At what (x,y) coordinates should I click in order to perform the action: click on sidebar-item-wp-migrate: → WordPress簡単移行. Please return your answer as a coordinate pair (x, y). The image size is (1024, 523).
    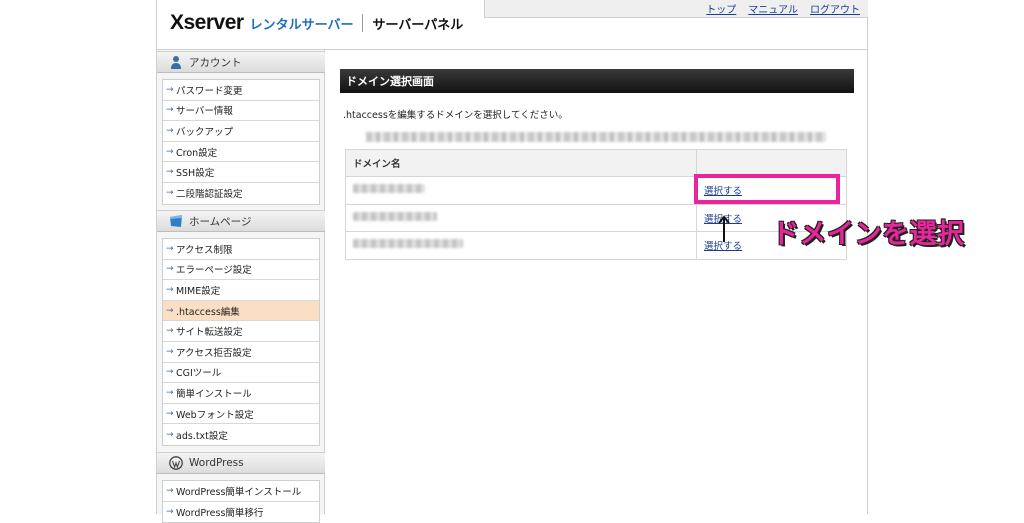
    Looking at the image, I should click on (241, 512).